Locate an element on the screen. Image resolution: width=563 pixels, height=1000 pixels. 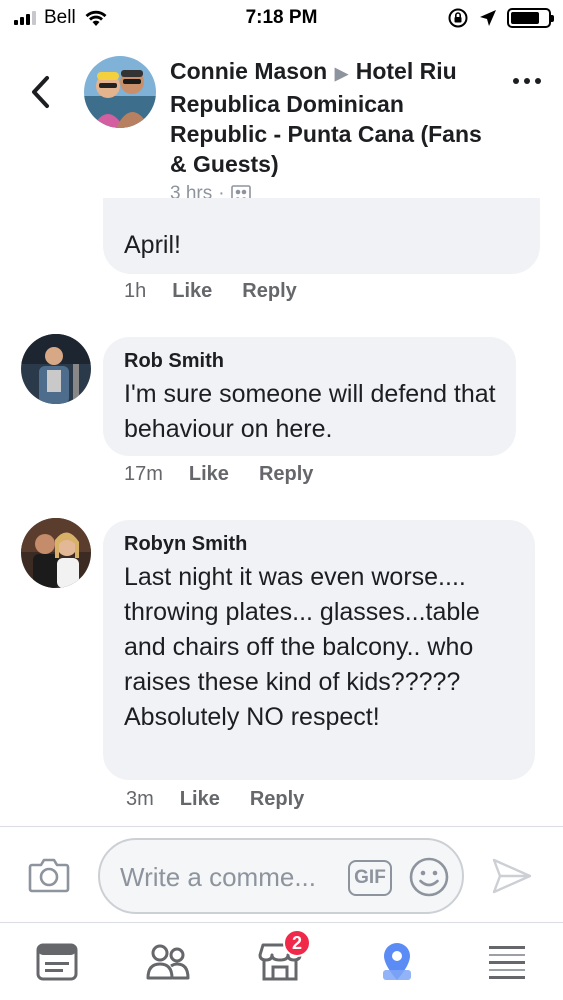
send-button is located at coordinates (512, 876).